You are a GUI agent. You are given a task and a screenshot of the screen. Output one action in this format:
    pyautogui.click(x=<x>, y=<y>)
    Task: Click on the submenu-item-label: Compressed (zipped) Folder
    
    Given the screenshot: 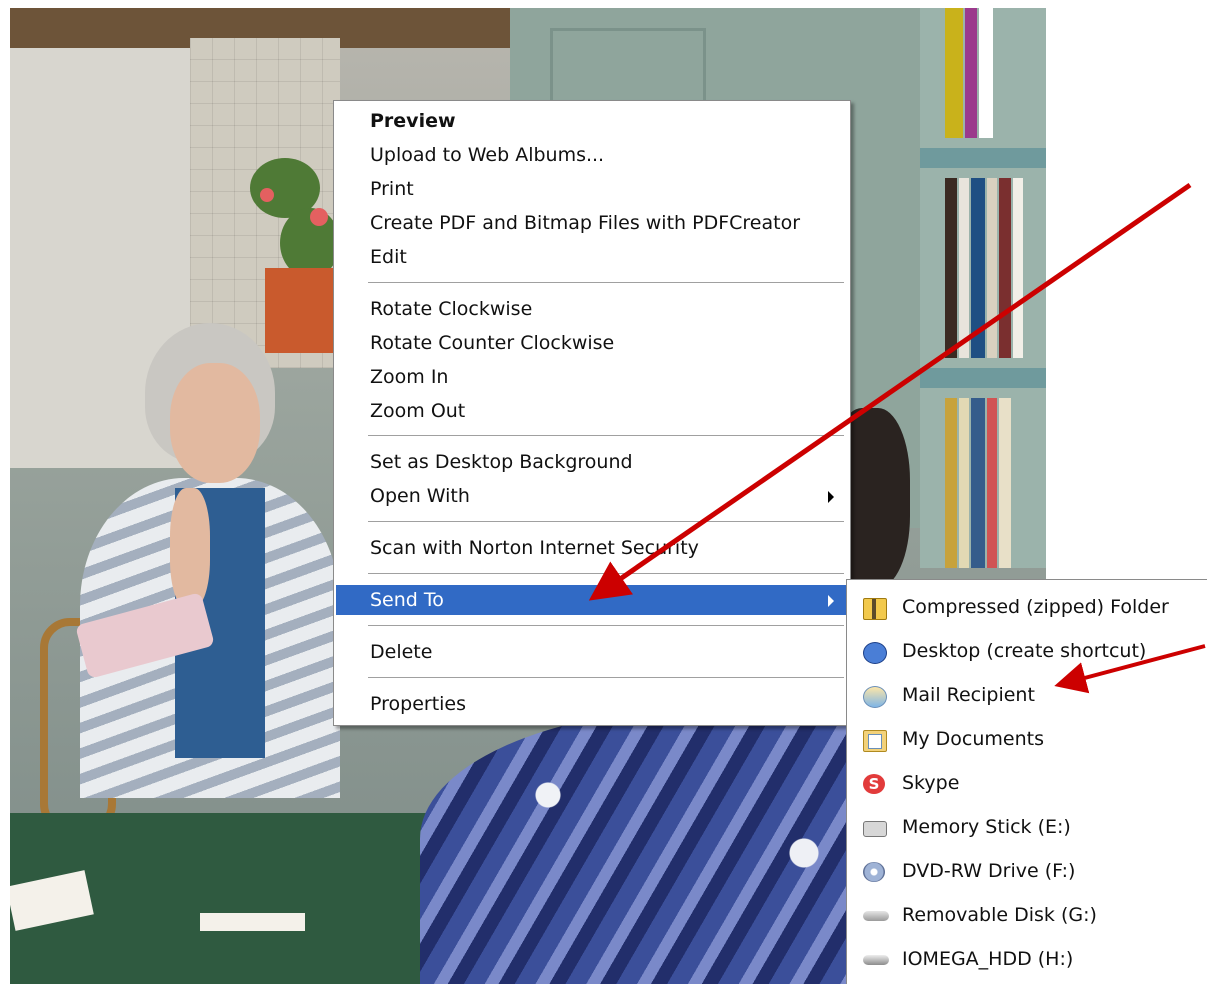 What is the action you would take?
    pyautogui.click(x=1035, y=607)
    